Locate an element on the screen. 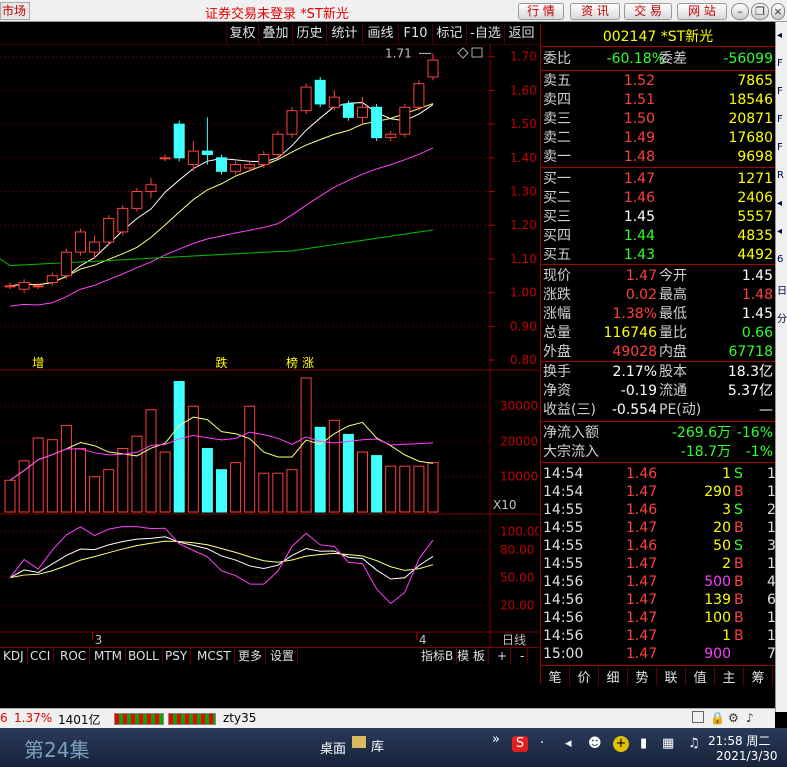 The width and height of the screenshot is (787, 767). volume-bar-up is located at coordinates (52, 476).